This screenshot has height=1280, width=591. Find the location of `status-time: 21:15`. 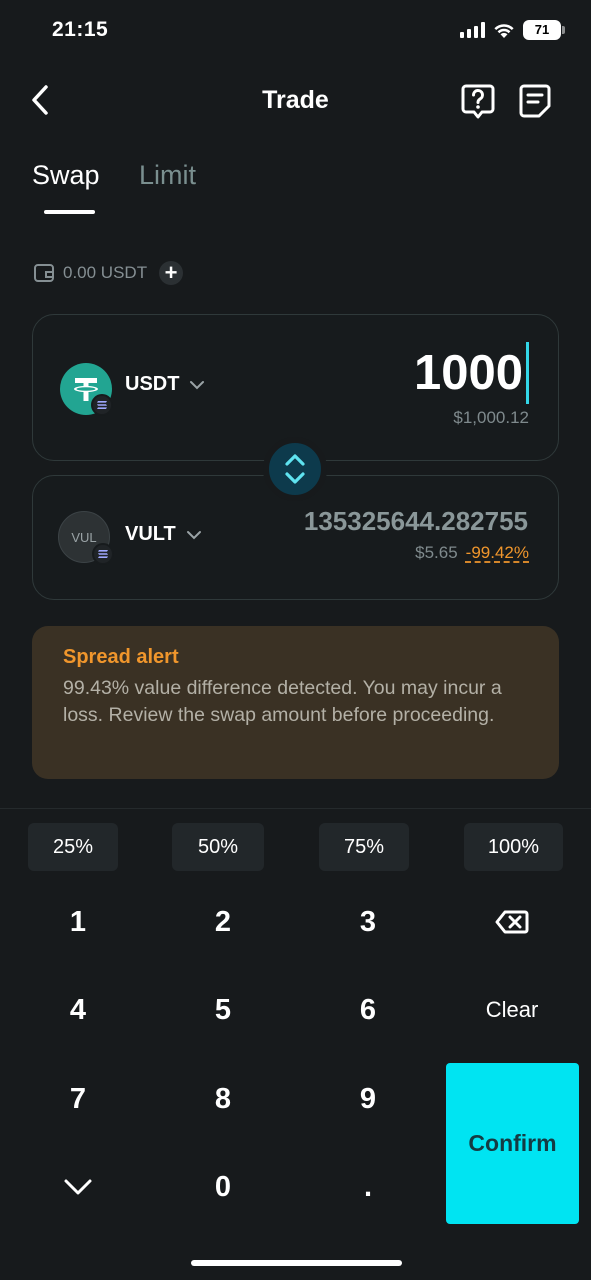

status-time: 21:15 is located at coordinates (80, 29).